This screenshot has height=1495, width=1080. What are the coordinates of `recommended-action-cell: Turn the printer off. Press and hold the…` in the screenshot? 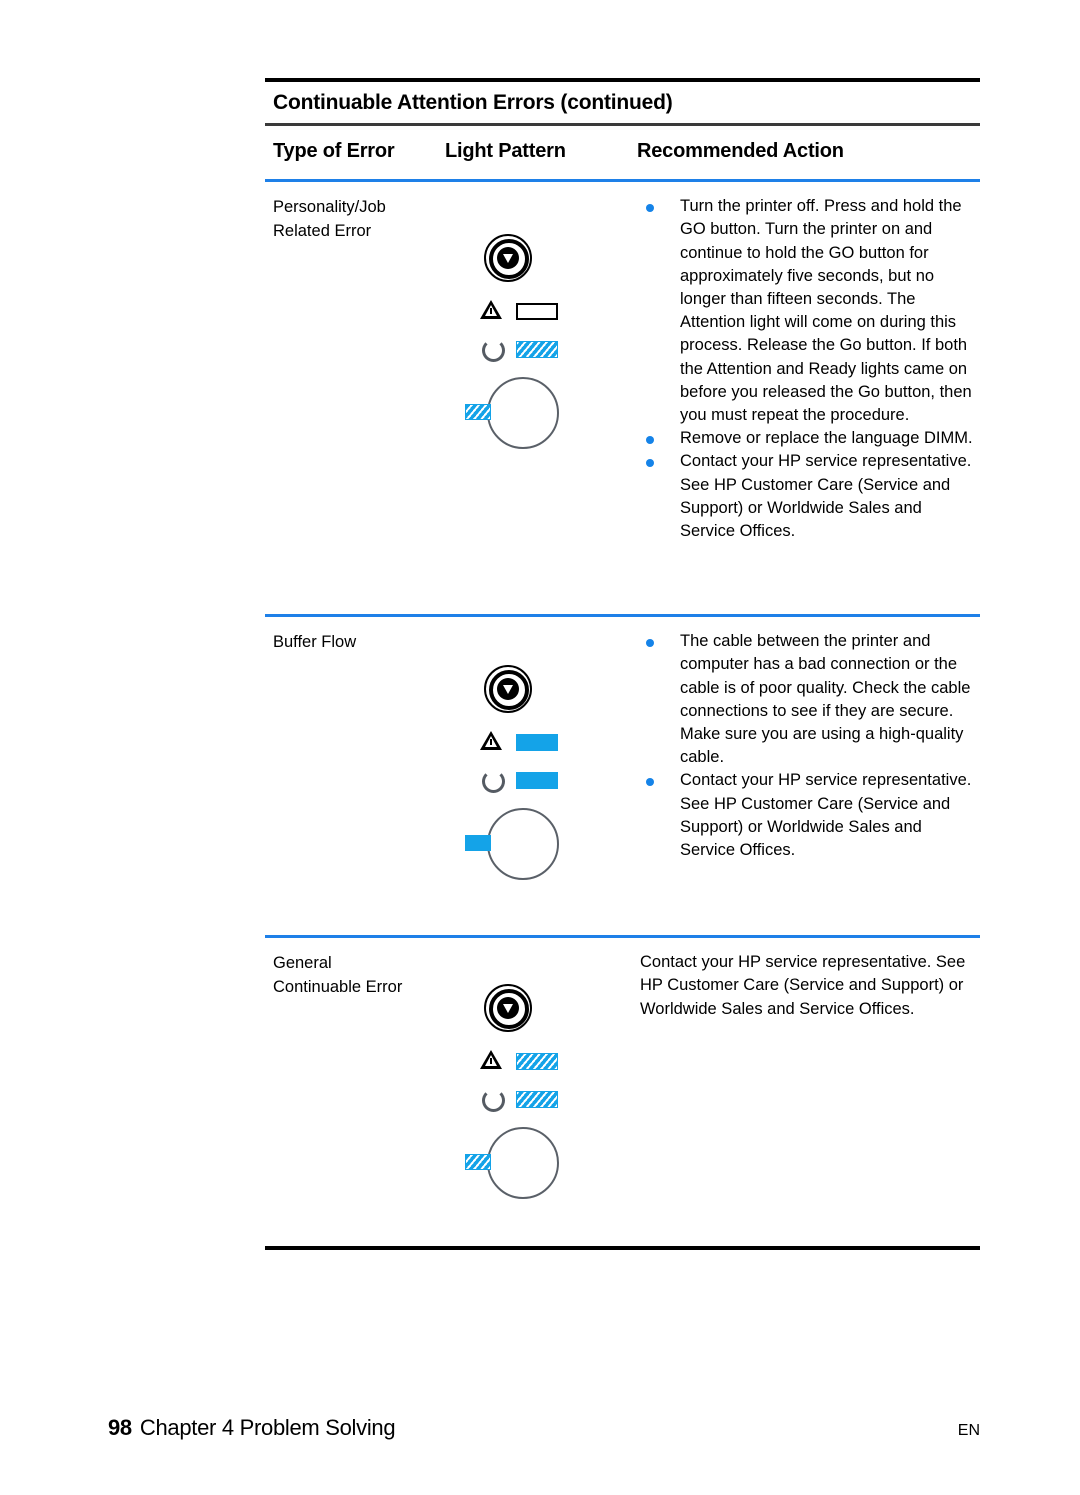 It's located at (808, 398).